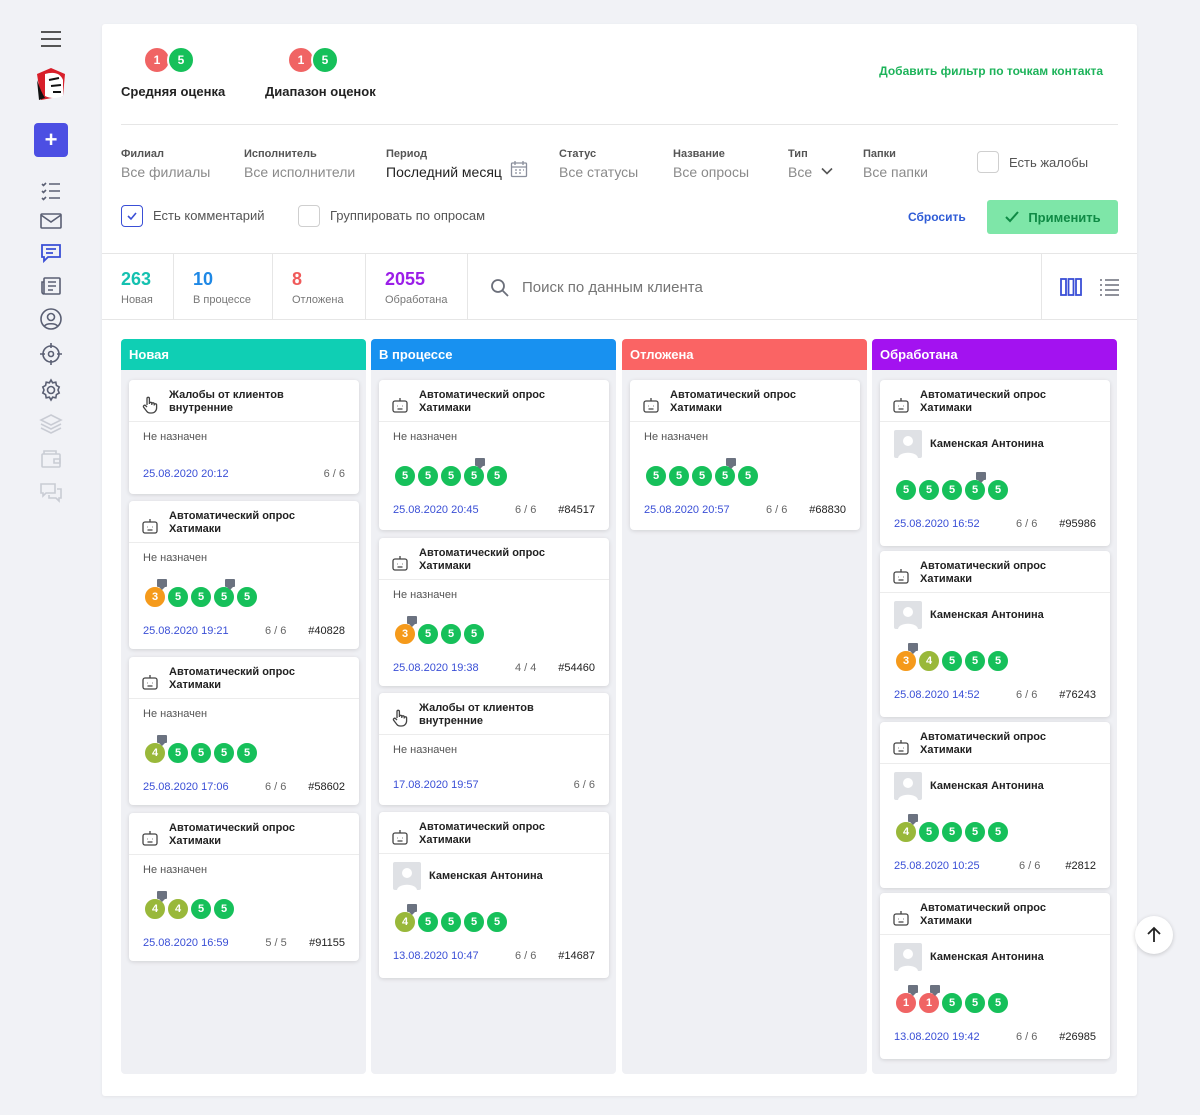  I want to click on filter-branch: Филиал Все филиалы, so click(165, 164).